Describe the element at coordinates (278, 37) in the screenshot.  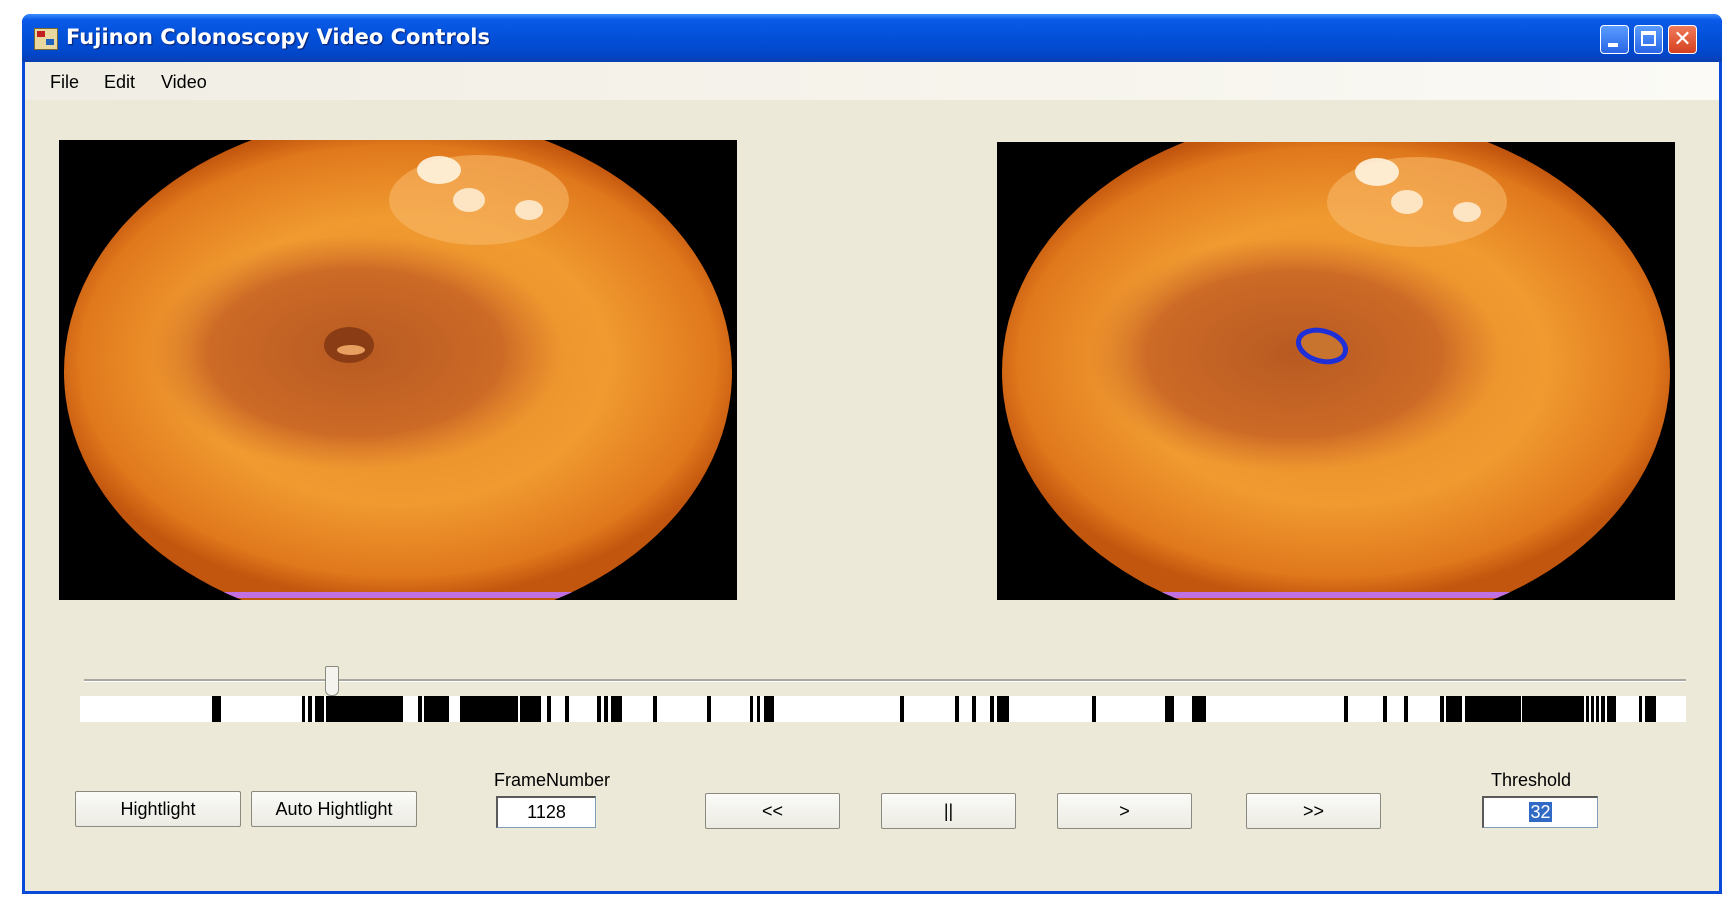
I see `window-title: Fujinon Colonoscopy Video Controls` at that location.